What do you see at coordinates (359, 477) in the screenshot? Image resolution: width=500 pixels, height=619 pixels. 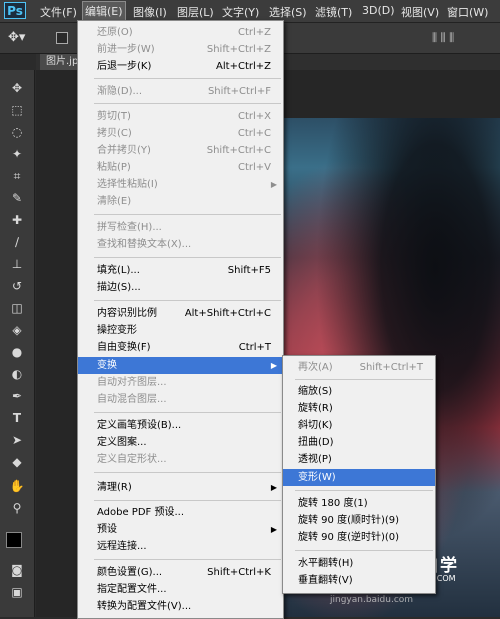 I see `submenu-item-warp: 变形(W)` at bounding box center [359, 477].